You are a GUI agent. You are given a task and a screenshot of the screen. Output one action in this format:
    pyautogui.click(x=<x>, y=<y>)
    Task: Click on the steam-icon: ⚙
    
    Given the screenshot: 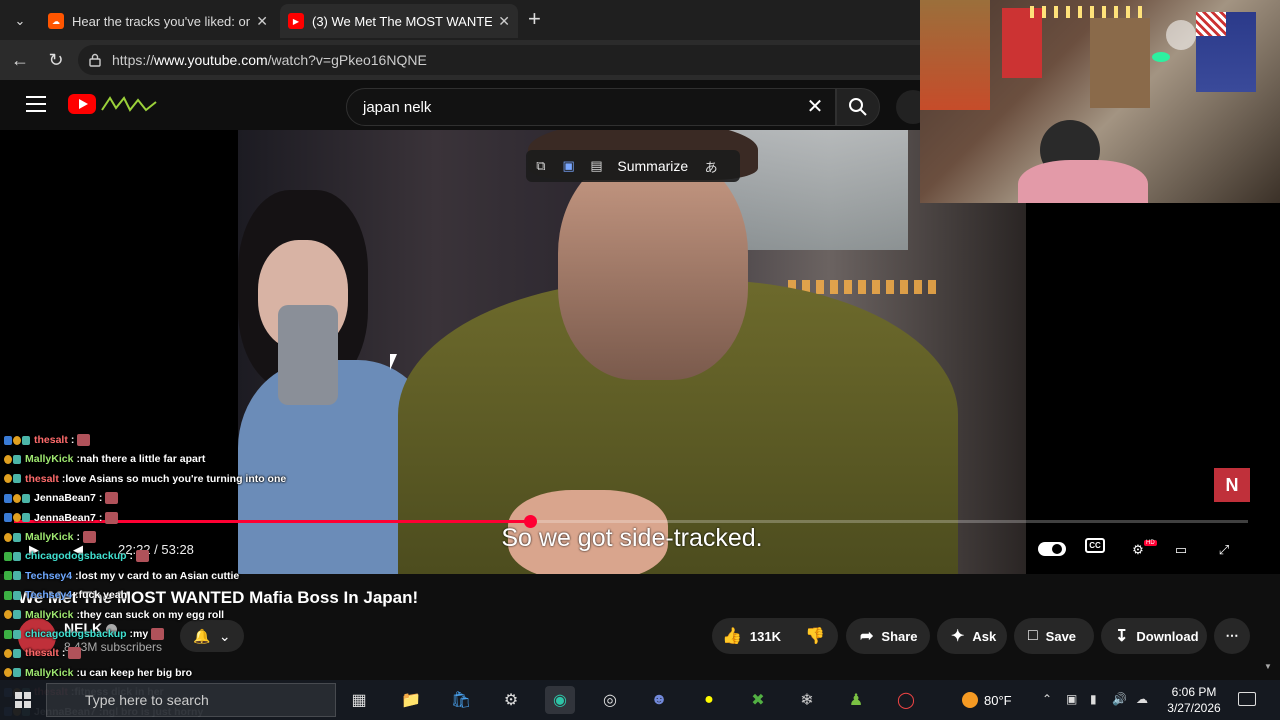 What is the action you would take?
    pyautogui.click(x=511, y=700)
    